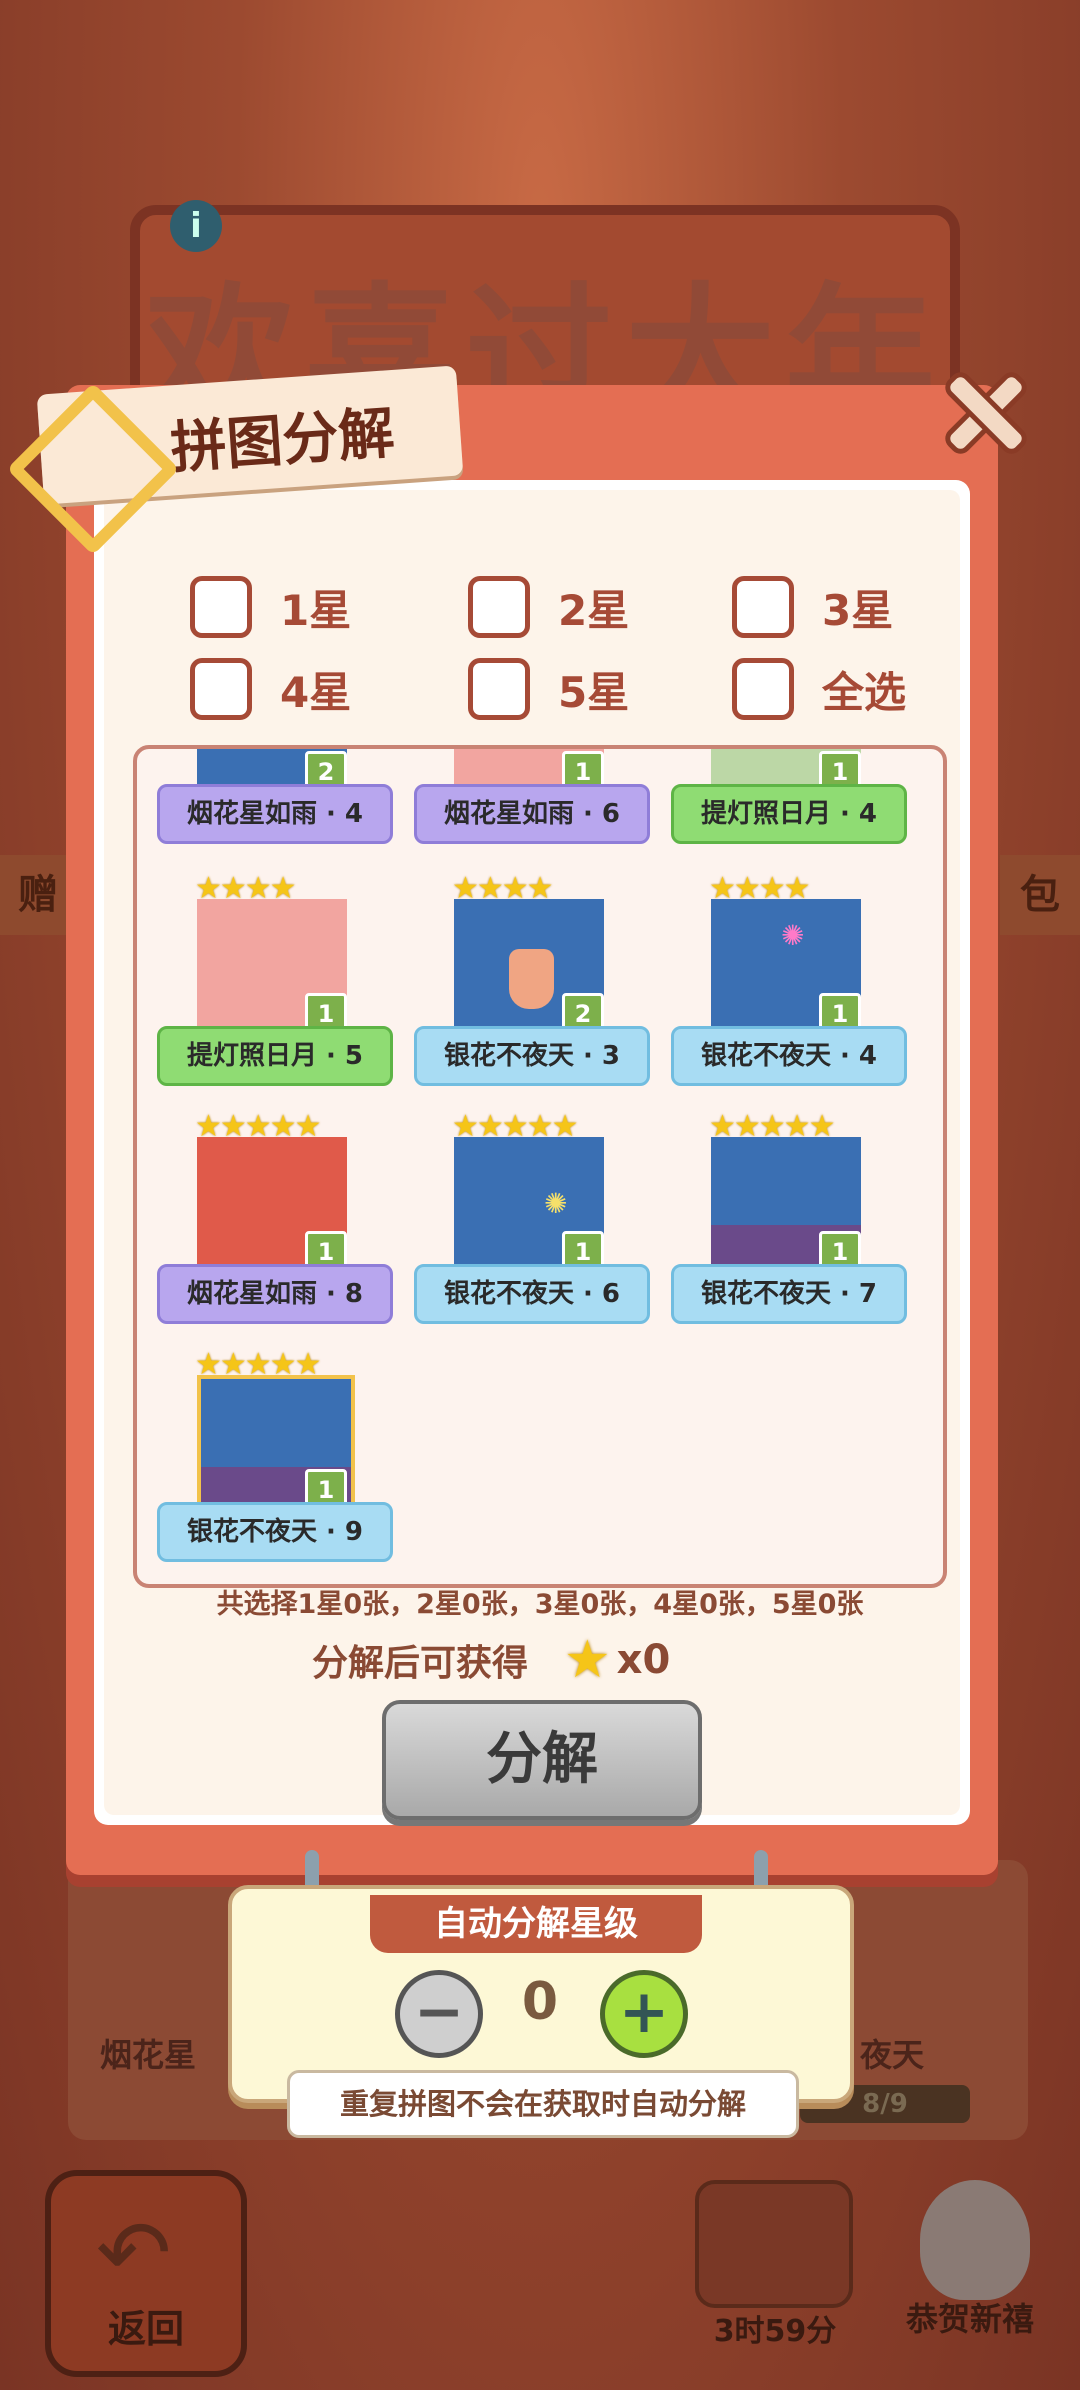 Image resolution: width=1080 pixels, height=2390 pixels. What do you see at coordinates (275, 1532) in the screenshot?
I see `card-name-ribbon: 银花不夜天 · 9` at bounding box center [275, 1532].